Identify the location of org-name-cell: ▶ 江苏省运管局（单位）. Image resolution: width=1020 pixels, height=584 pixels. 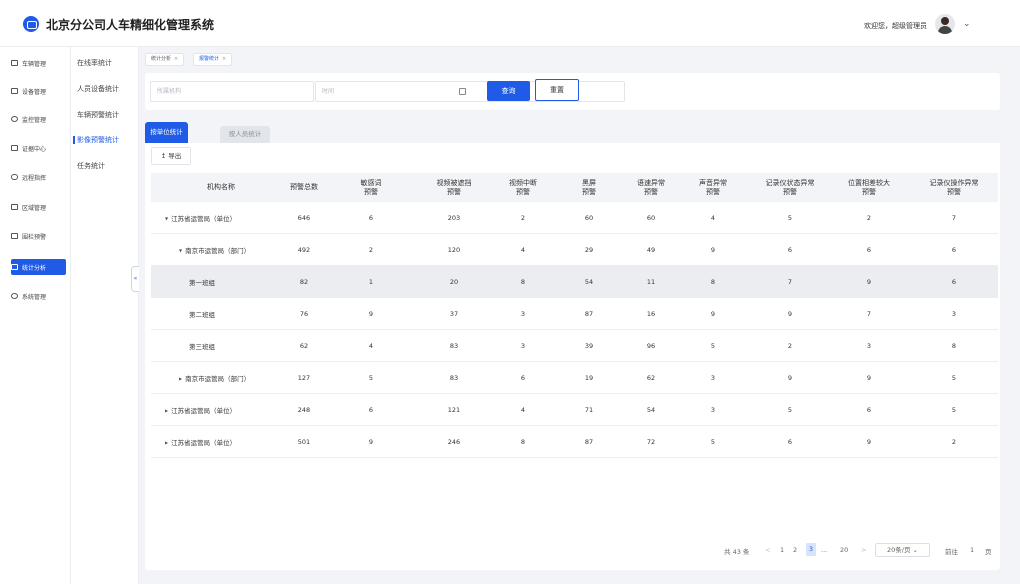
(201, 443).